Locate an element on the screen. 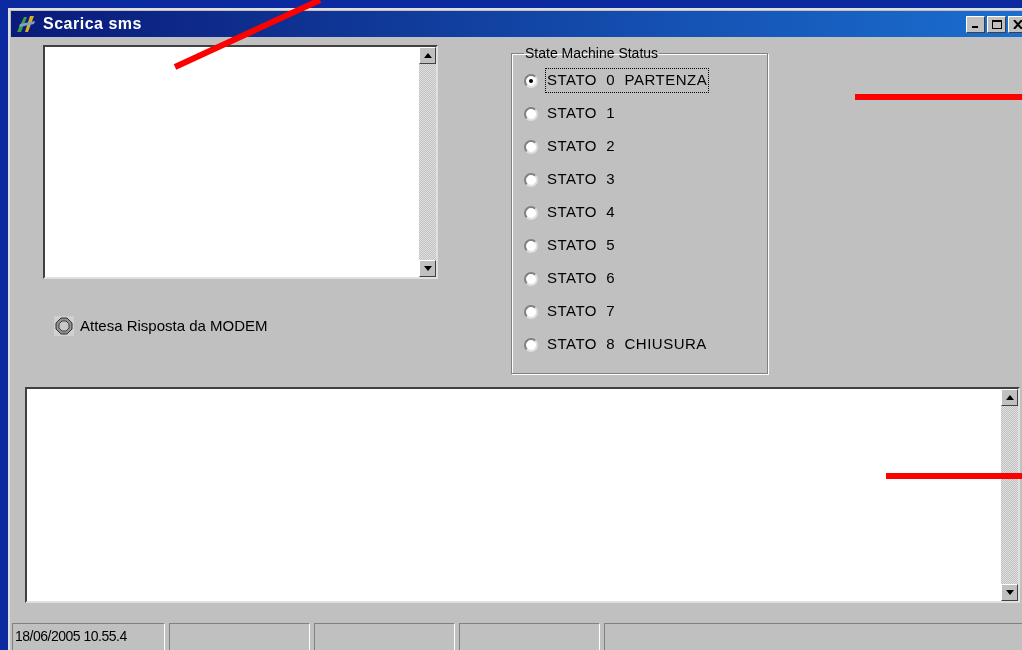  maximize-button is located at coordinates (996, 24).